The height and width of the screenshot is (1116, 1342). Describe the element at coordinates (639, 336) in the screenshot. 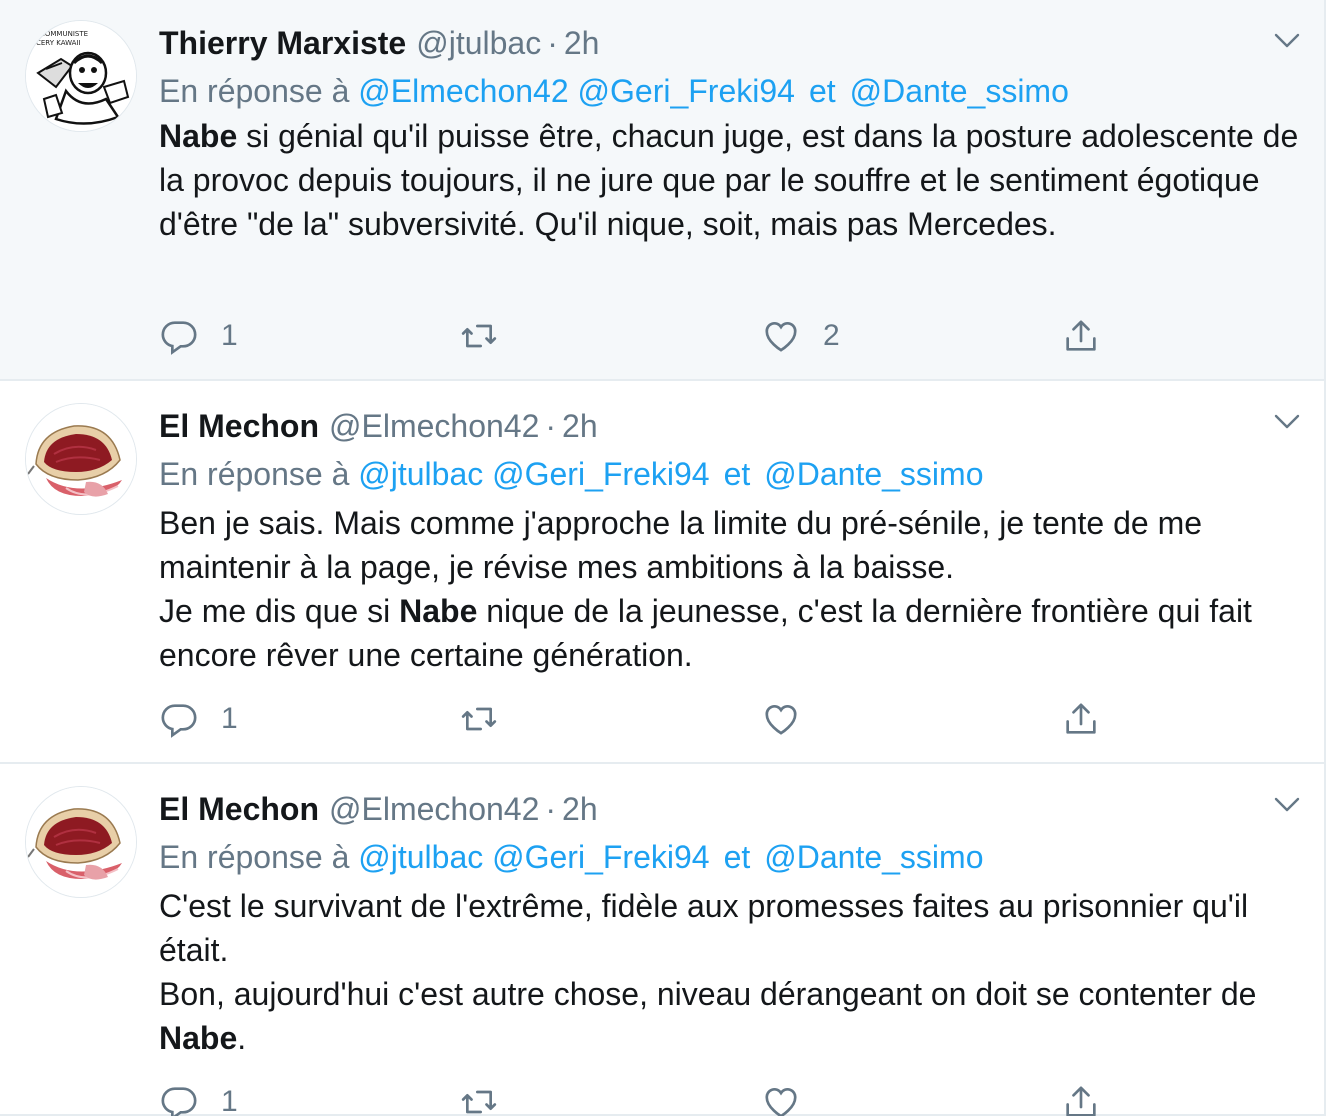

I see `tweet-actions: 1 2` at that location.